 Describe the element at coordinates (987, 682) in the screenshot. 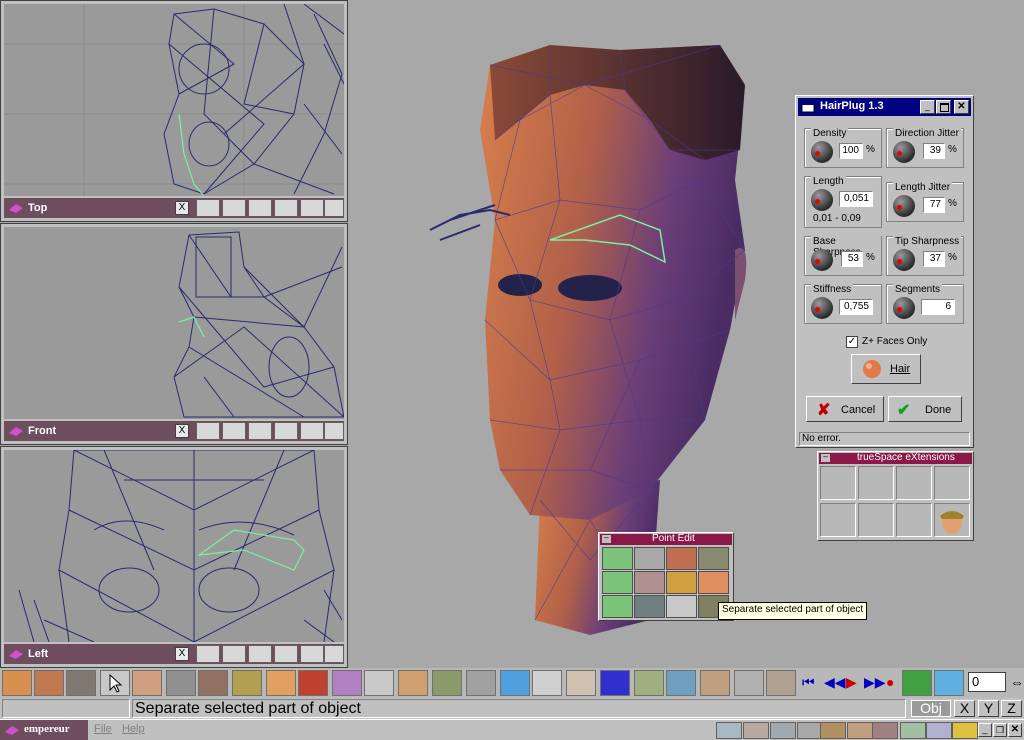

I see `frame-field: 0` at that location.